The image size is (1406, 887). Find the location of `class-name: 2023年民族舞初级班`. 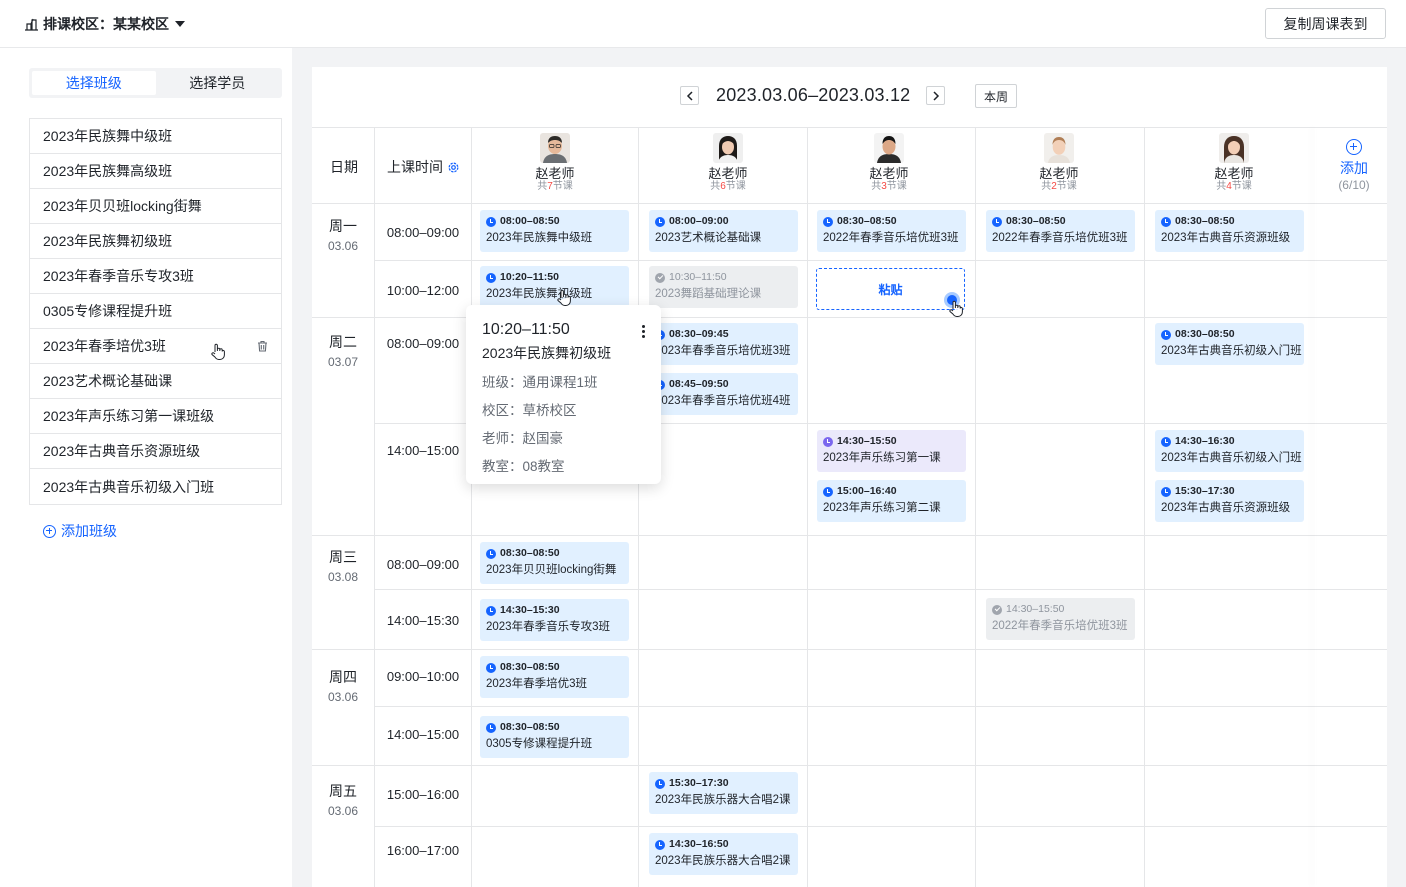

class-name: 2023年民族舞初级班 is located at coordinates (108, 241).